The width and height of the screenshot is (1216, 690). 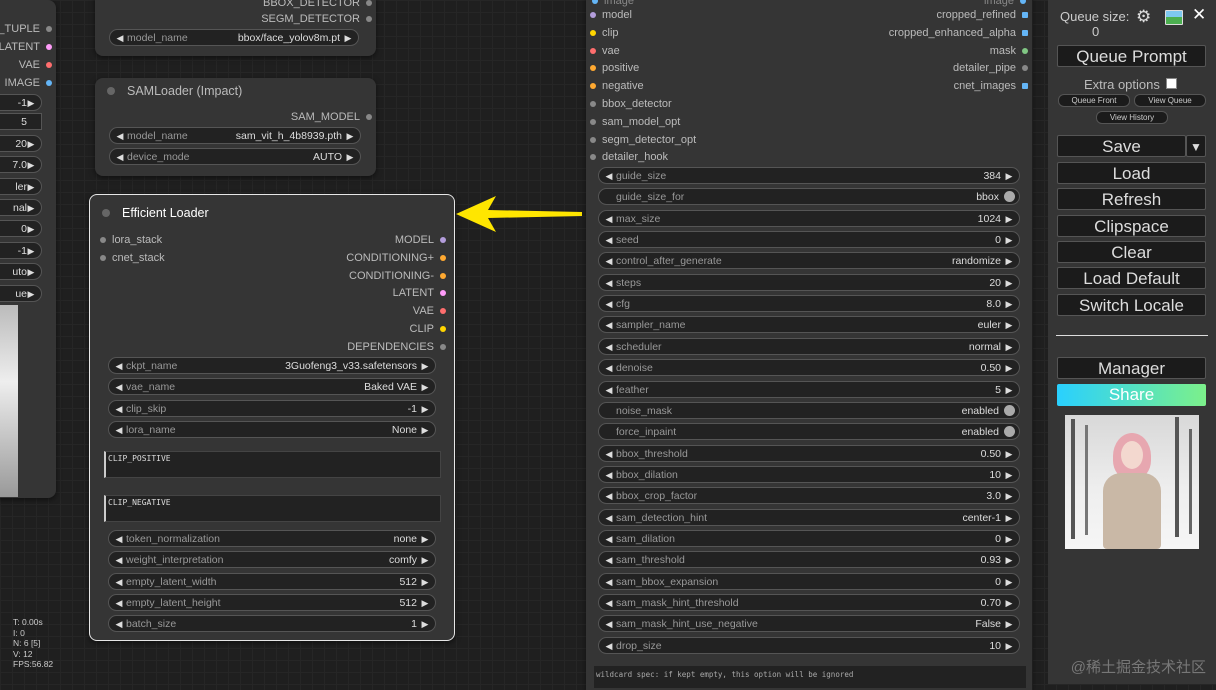 What do you see at coordinates (982, 15) in the screenshot?
I see `output-slot: cropped_refined` at bounding box center [982, 15].